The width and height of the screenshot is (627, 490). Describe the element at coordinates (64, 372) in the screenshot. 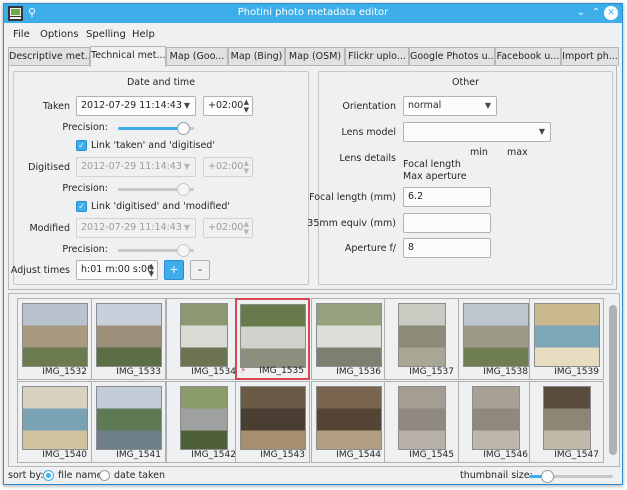

I see `thumbnail-filename: IMG_1532` at that location.